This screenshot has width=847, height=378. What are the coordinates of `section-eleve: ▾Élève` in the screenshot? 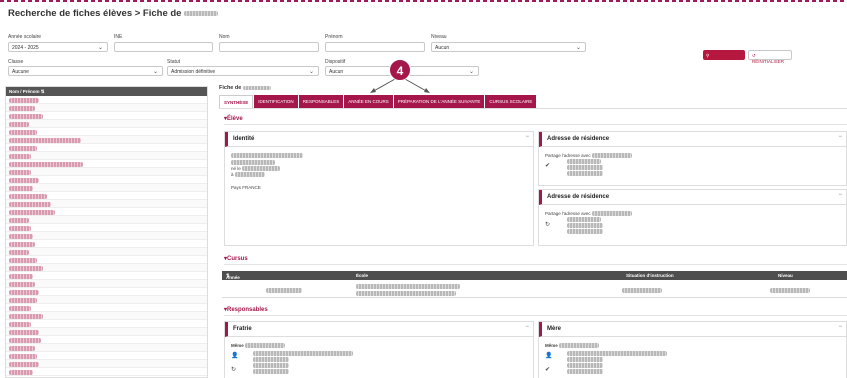 It's located at (233, 118).